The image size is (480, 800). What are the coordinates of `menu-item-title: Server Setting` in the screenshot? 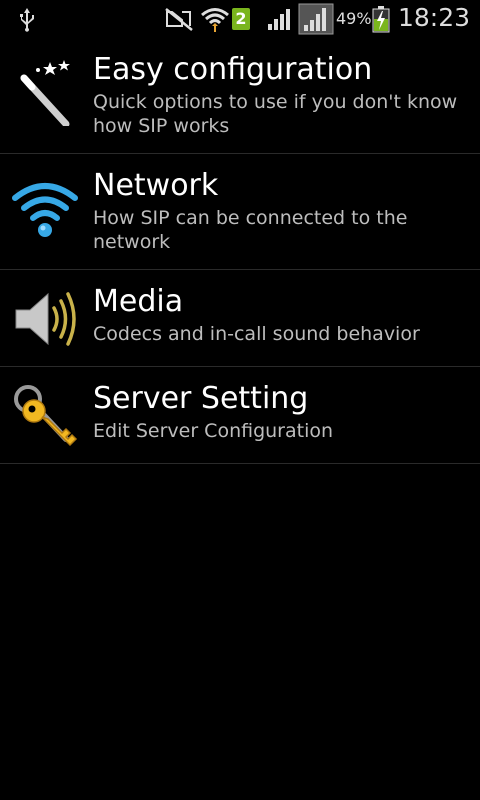 It's located at (201, 398).